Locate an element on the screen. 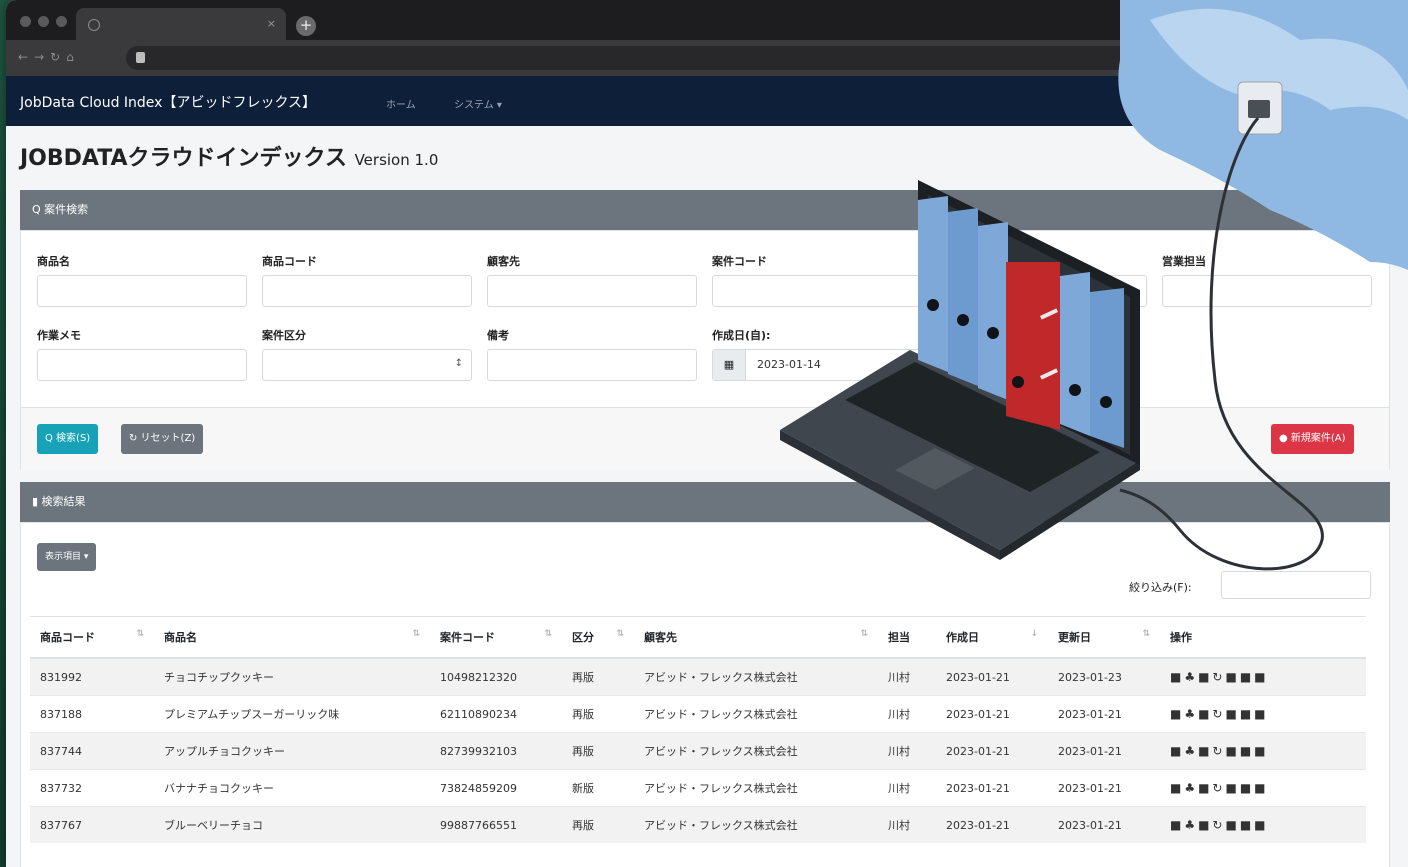  col-created: 作成日 ↓ is located at coordinates (992, 637).